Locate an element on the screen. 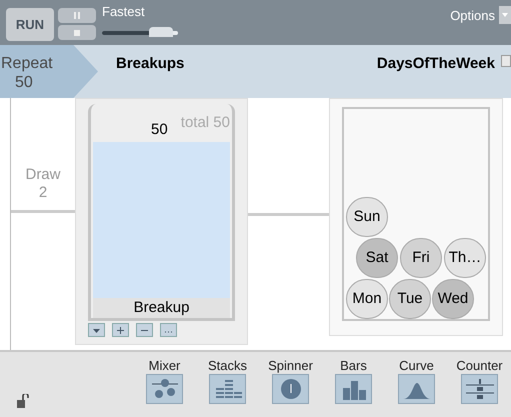 The width and height of the screenshot is (511, 417). palette-item: Counter is located at coordinates (479, 381).